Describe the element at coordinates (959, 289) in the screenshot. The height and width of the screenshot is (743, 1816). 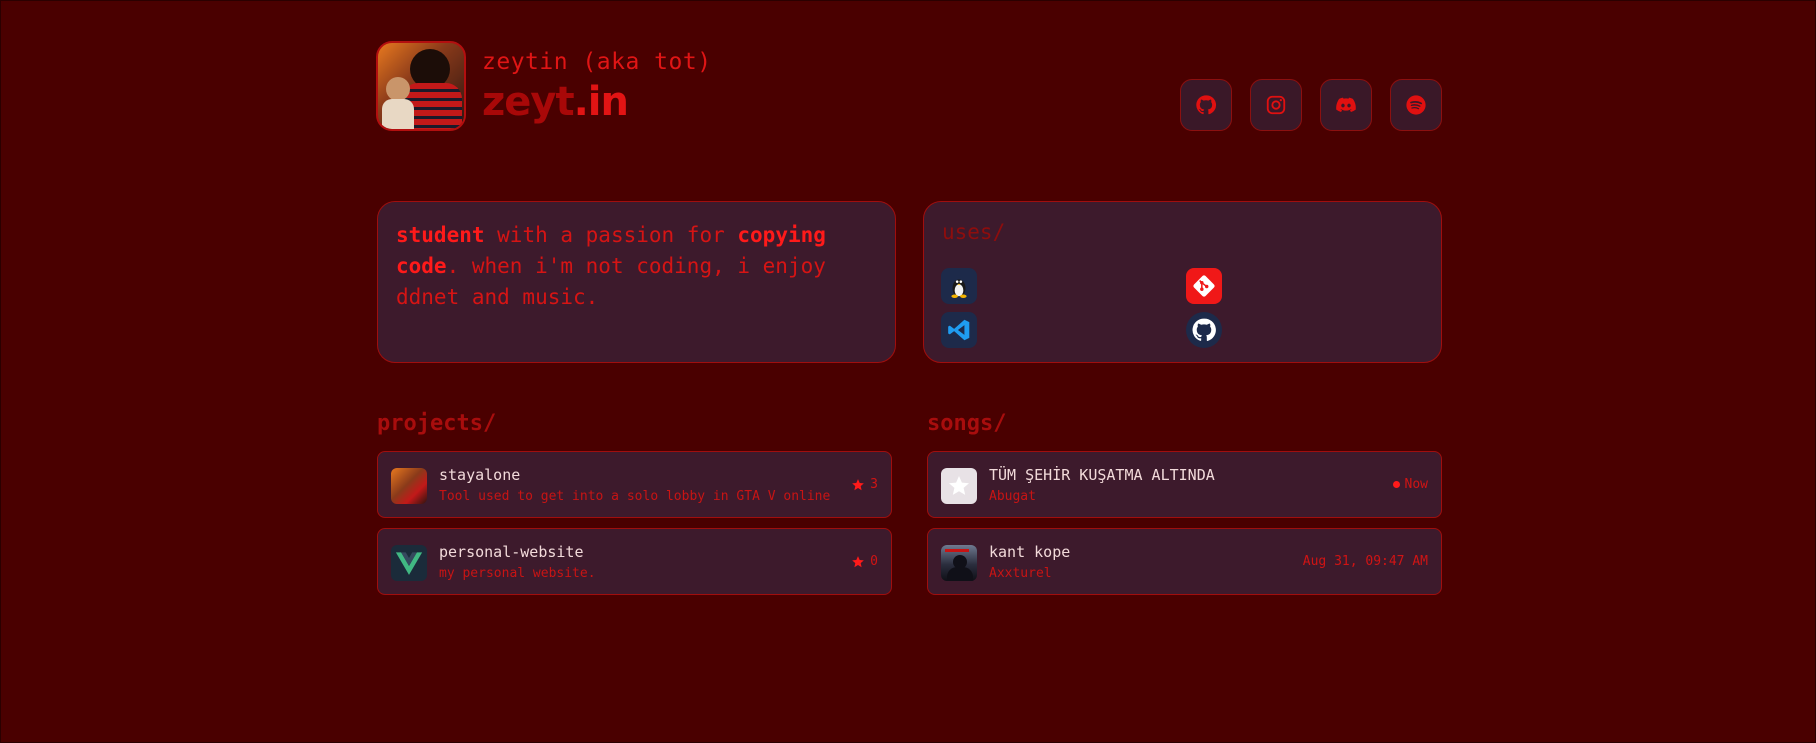
I see `linux-icon` at that location.